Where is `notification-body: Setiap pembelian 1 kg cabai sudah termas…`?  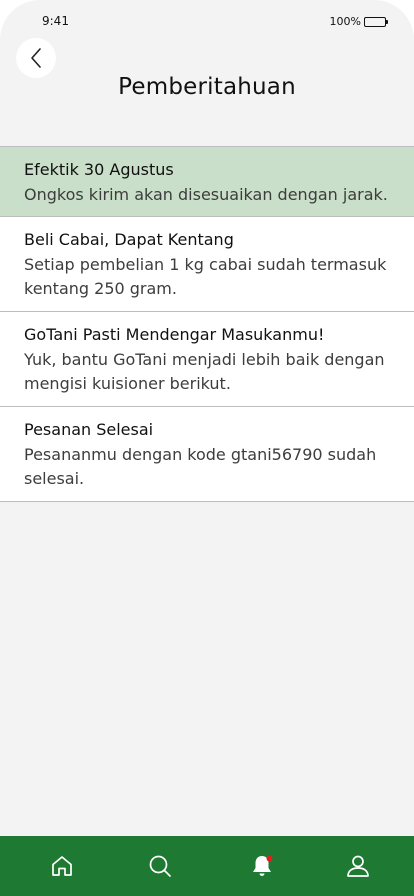
notification-body: Setiap pembelian 1 kg cabai sudah termas… is located at coordinates (205, 276).